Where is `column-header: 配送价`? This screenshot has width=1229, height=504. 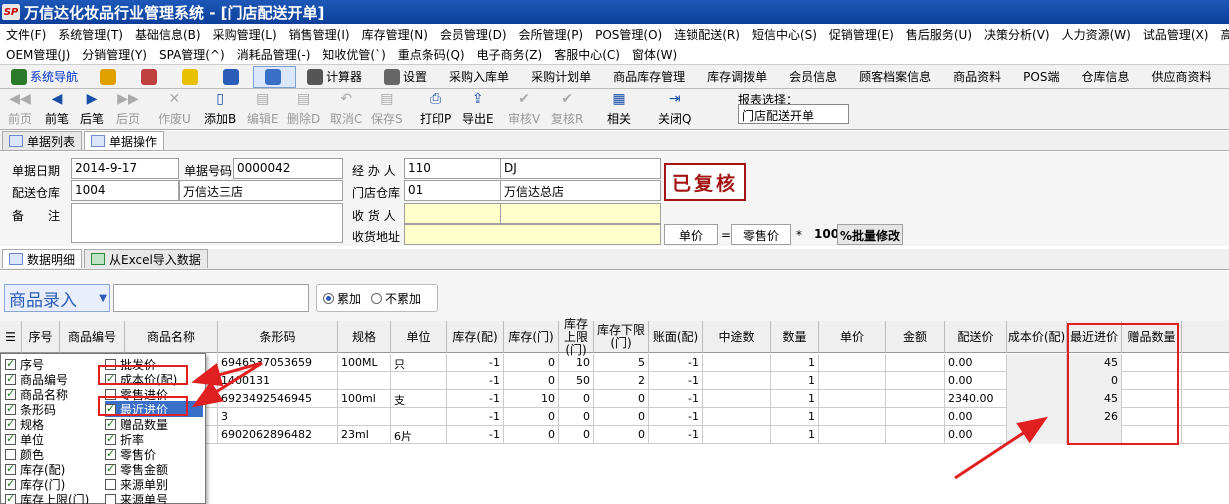
column-header: 配送价 is located at coordinates (976, 337).